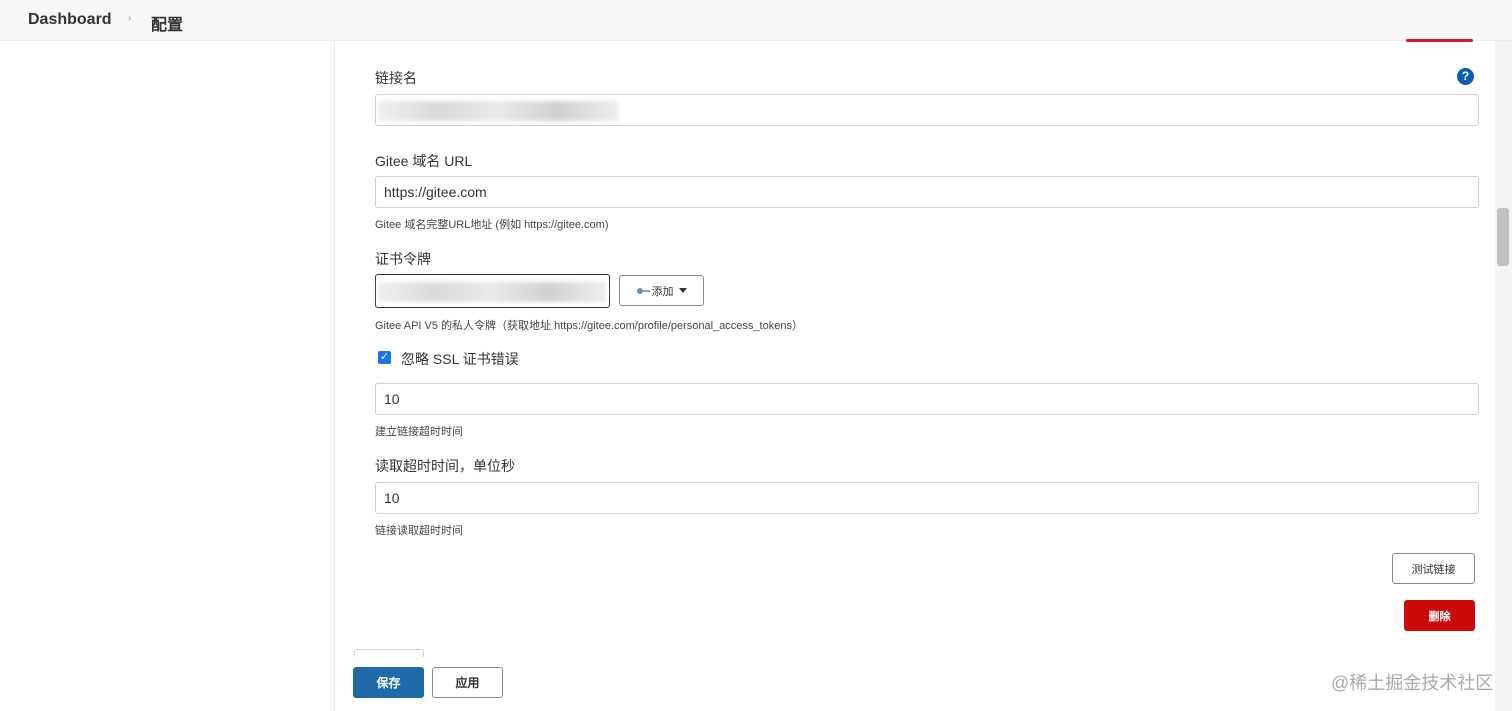  What do you see at coordinates (445, 466) in the screenshot?
I see `read-timeout-label: 读取超时时间，单位秒` at bounding box center [445, 466].